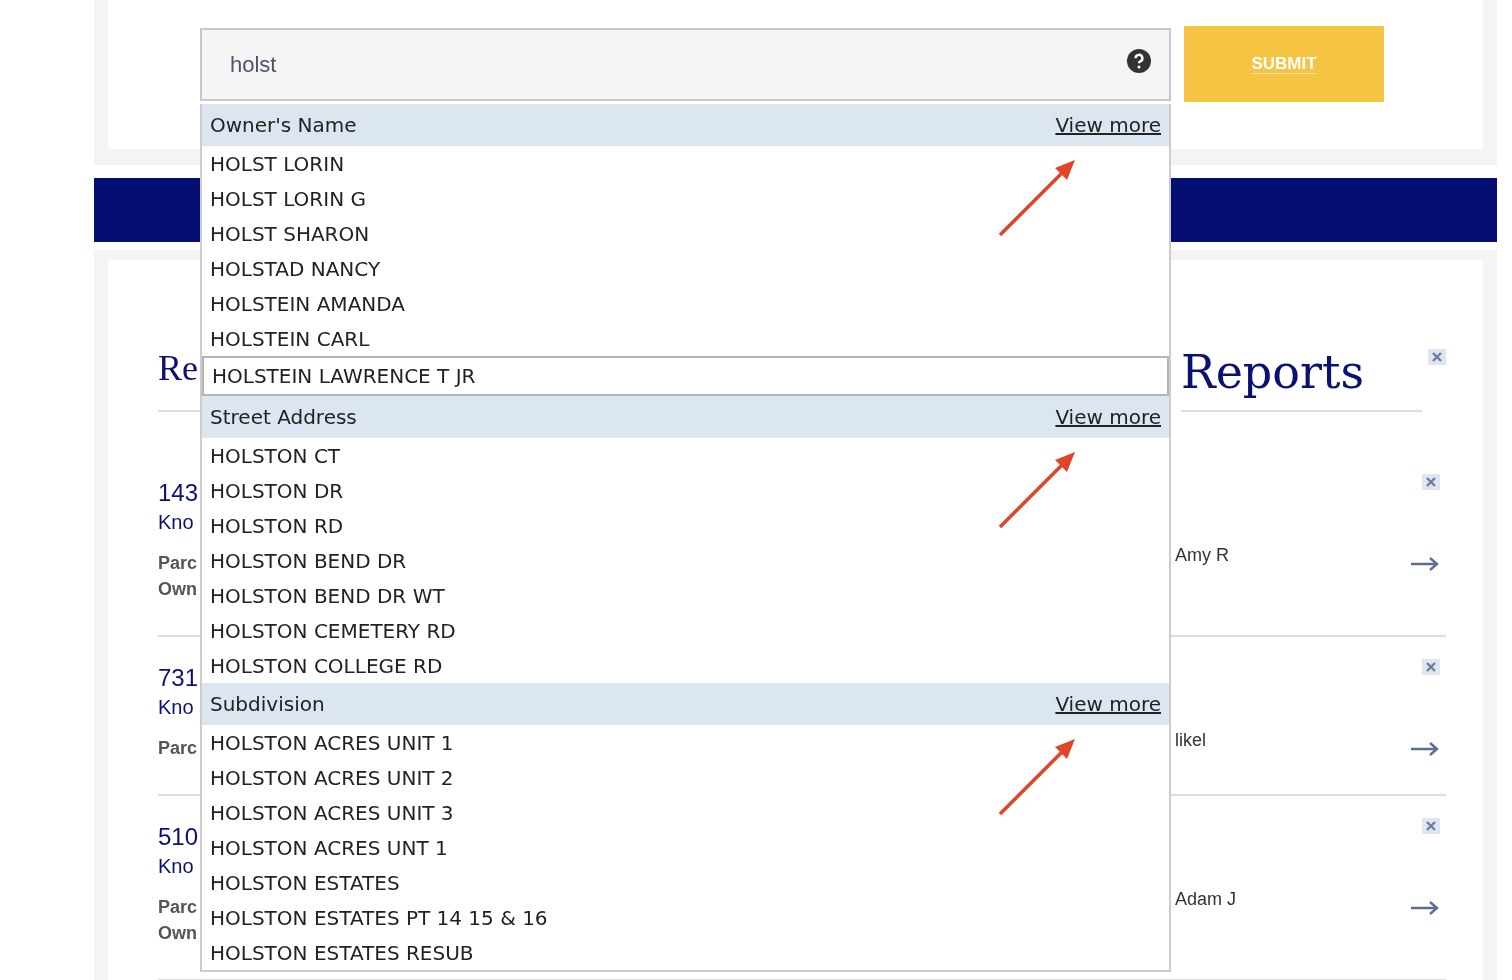  Describe the element at coordinates (685, 490) in the screenshot. I see `suggestion-item: HOLSTON DR` at that location.